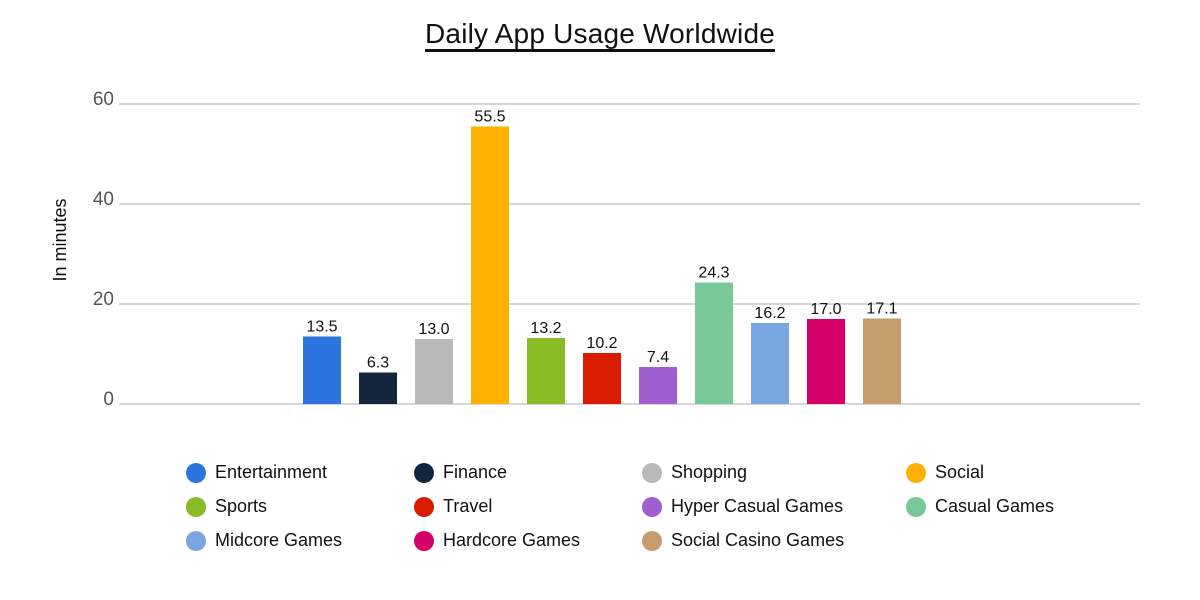  I want to click on legend-item-travel: Travel, so click(453, 506).